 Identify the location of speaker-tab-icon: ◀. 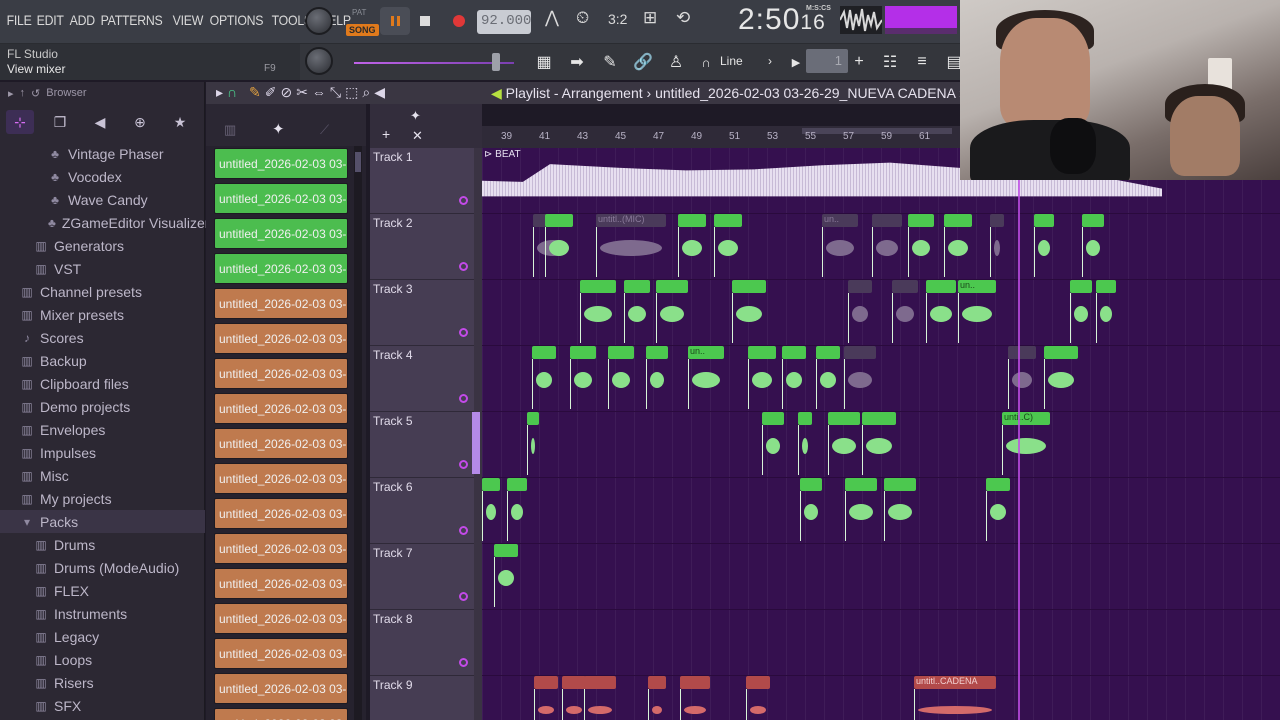
(100, 122).